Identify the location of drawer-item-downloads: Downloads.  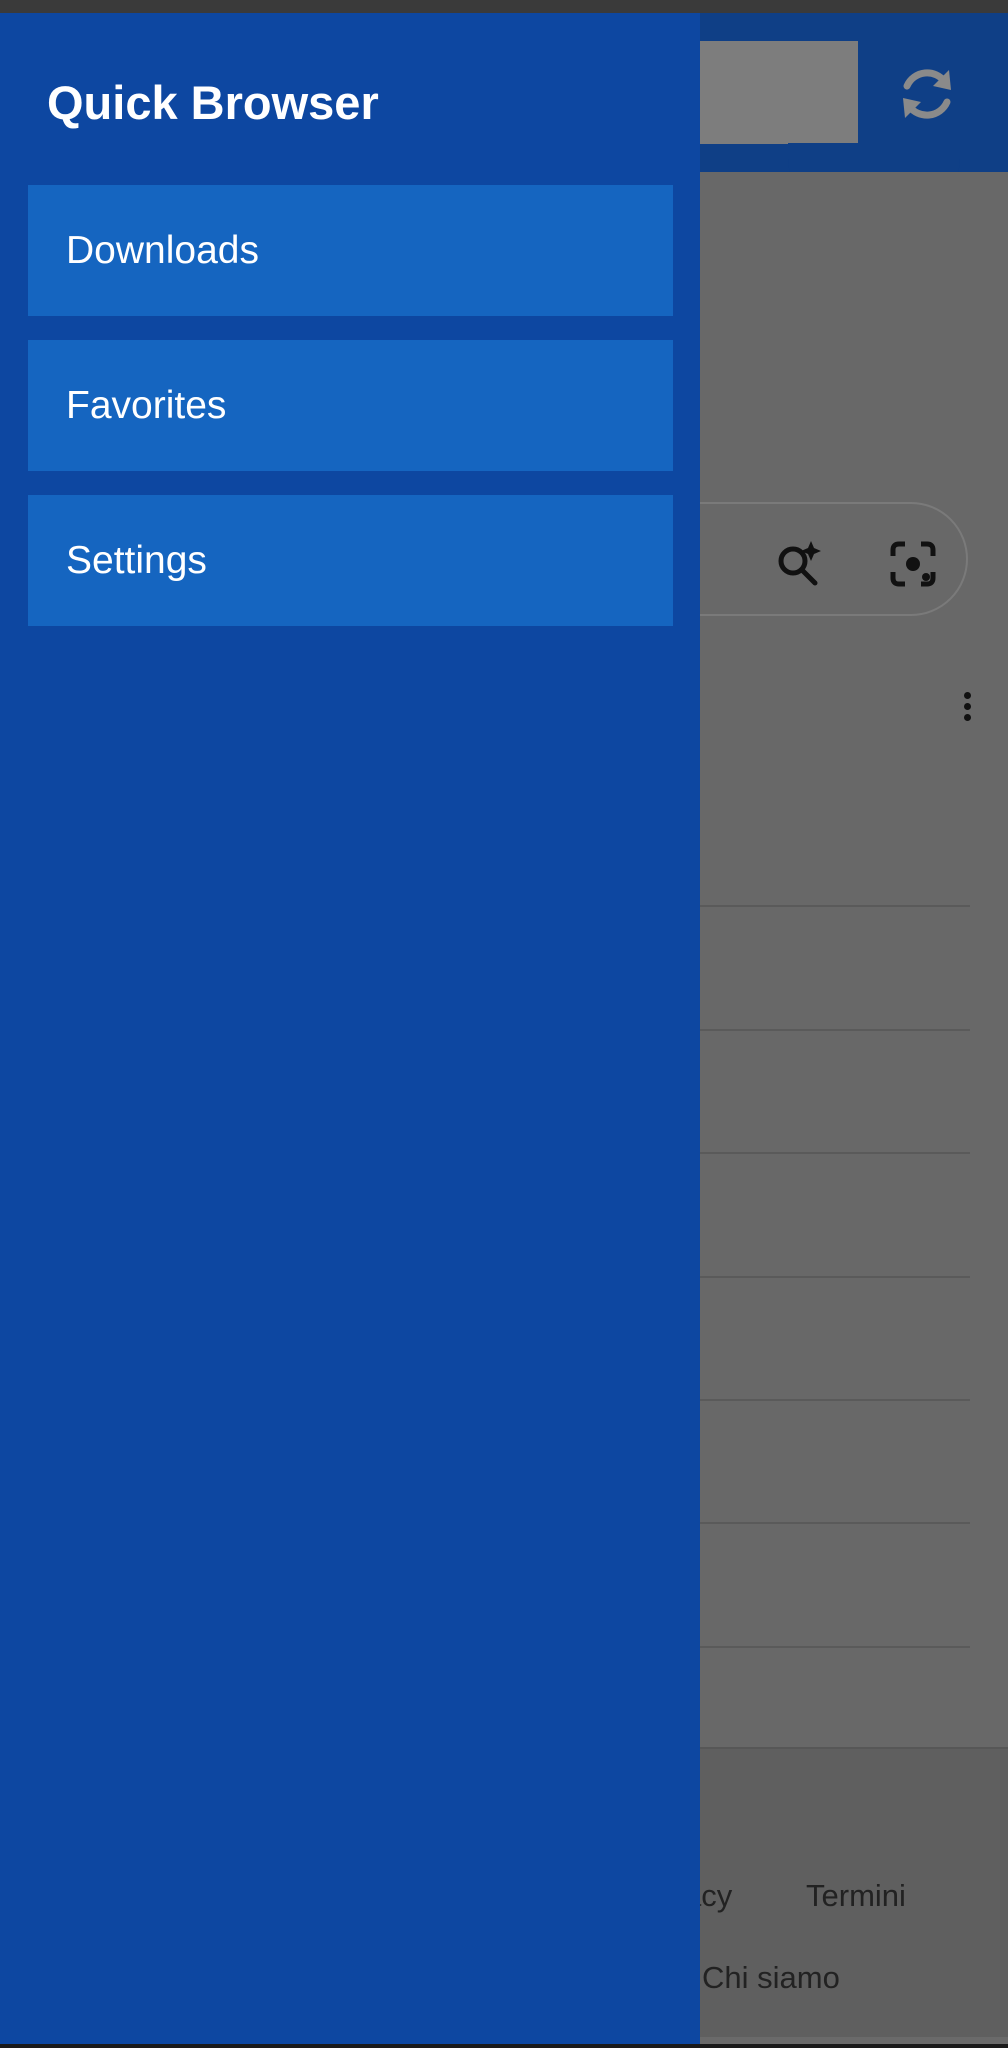
(350, 250).